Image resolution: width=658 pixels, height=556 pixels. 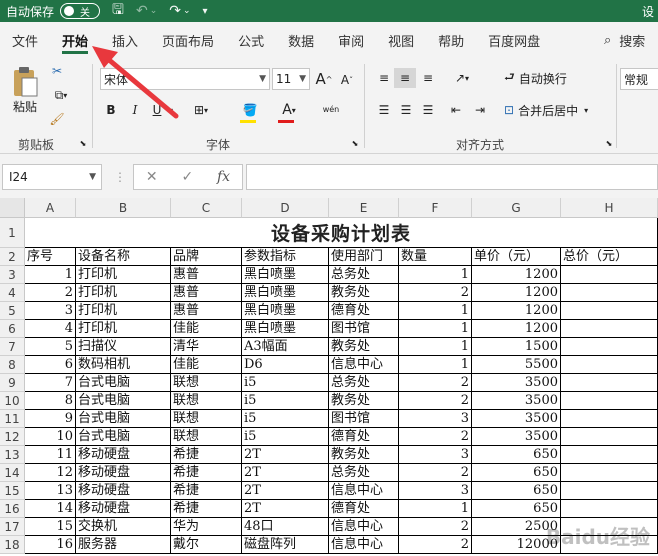 What do you see at coordinates (123, 365) in the screenshot?
I see `table-cell: 数码相机` at bounding box center [123, 365].